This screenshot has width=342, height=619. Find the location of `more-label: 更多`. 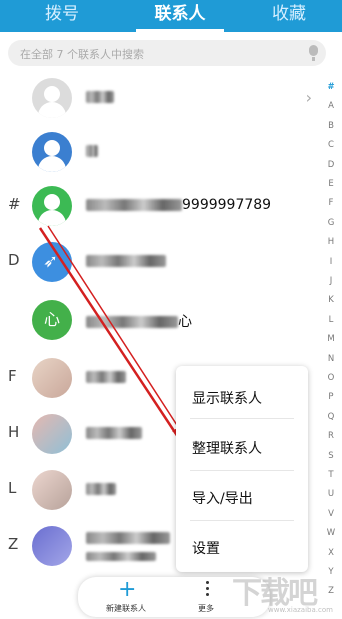

more-label: 更多 is located at coordinates (206, 608).